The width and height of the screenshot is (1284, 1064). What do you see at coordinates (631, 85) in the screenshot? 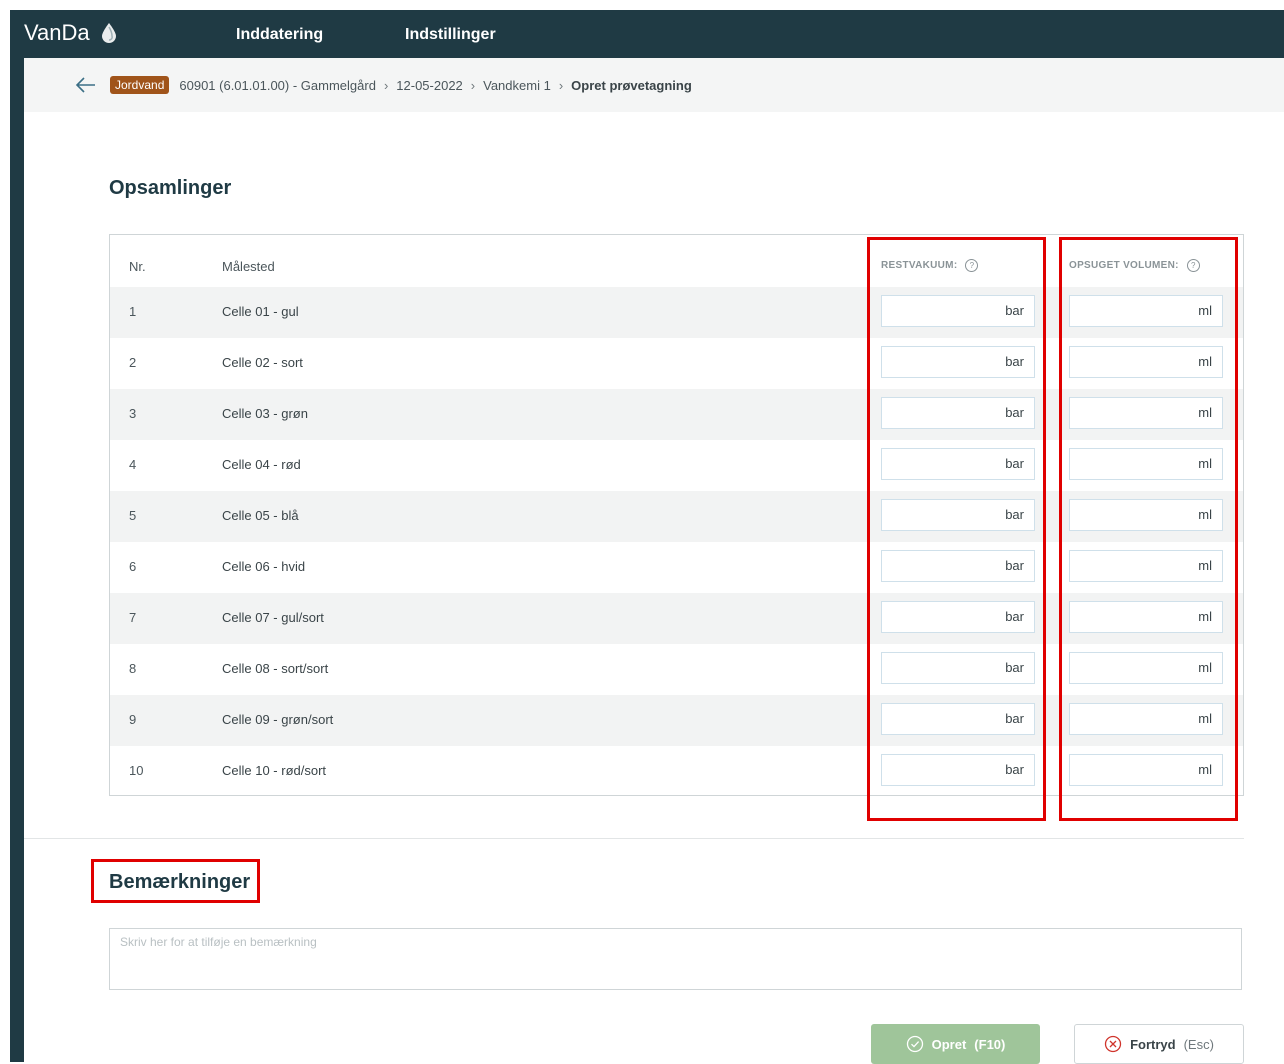
I see `breadcrumb-current: Opret prøvetagning` at bounding box center [631, 85].